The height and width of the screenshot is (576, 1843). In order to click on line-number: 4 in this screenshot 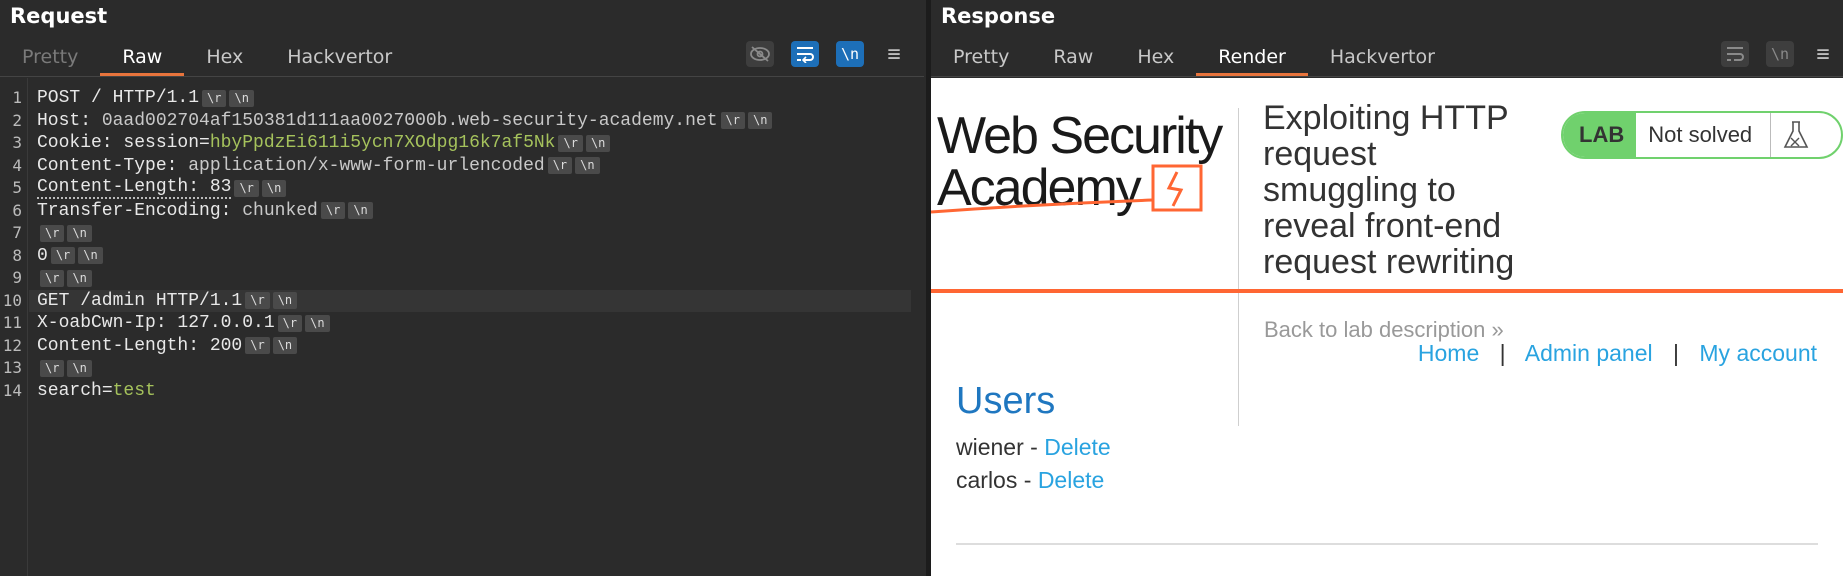, I will do `click(17, 165)`.